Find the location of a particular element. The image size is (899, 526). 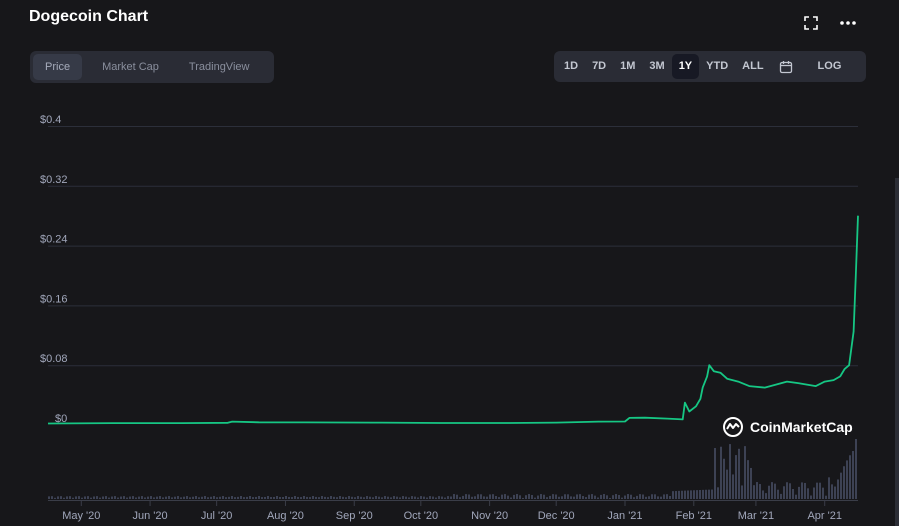

watermark-text: CoinMarketCap is located at coordinates (801, 427).